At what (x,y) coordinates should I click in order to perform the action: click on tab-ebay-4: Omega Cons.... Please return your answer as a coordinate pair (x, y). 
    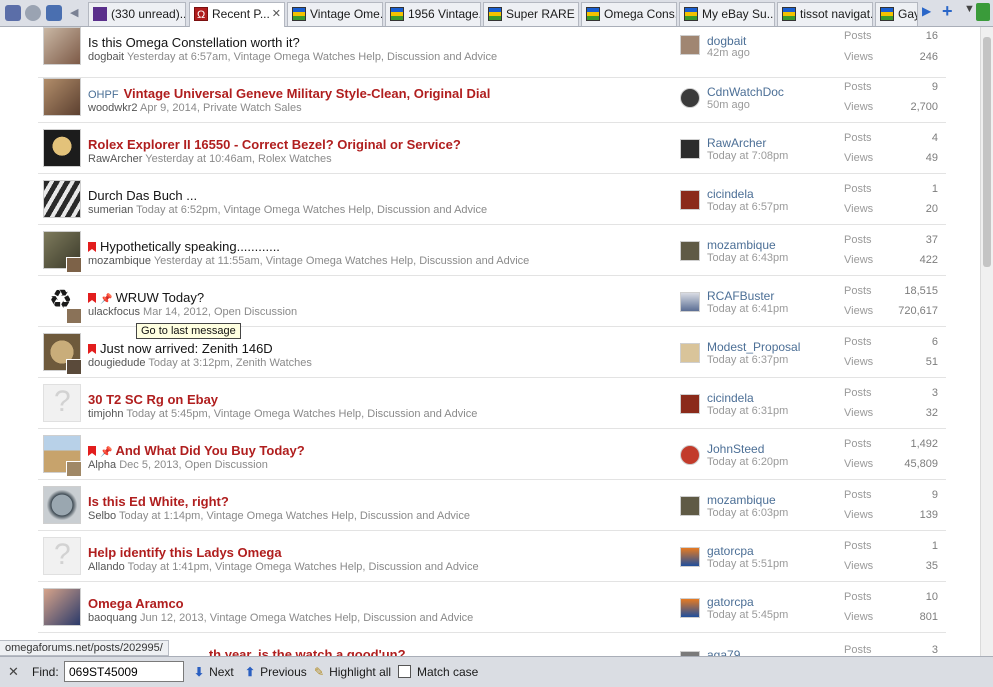
    Looking at the image, I should click on (629, 14).